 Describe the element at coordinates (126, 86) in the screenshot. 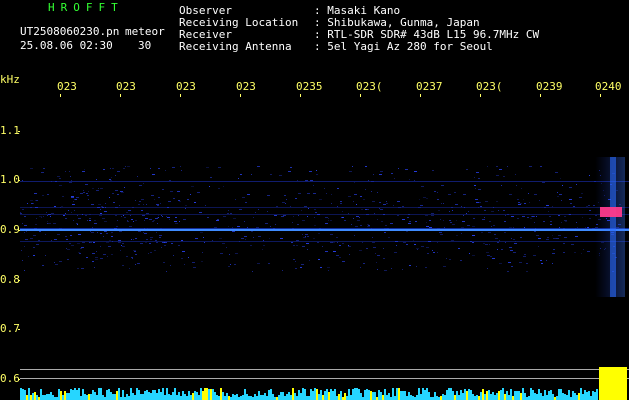

I see `x-tick-label: 023` at that location.